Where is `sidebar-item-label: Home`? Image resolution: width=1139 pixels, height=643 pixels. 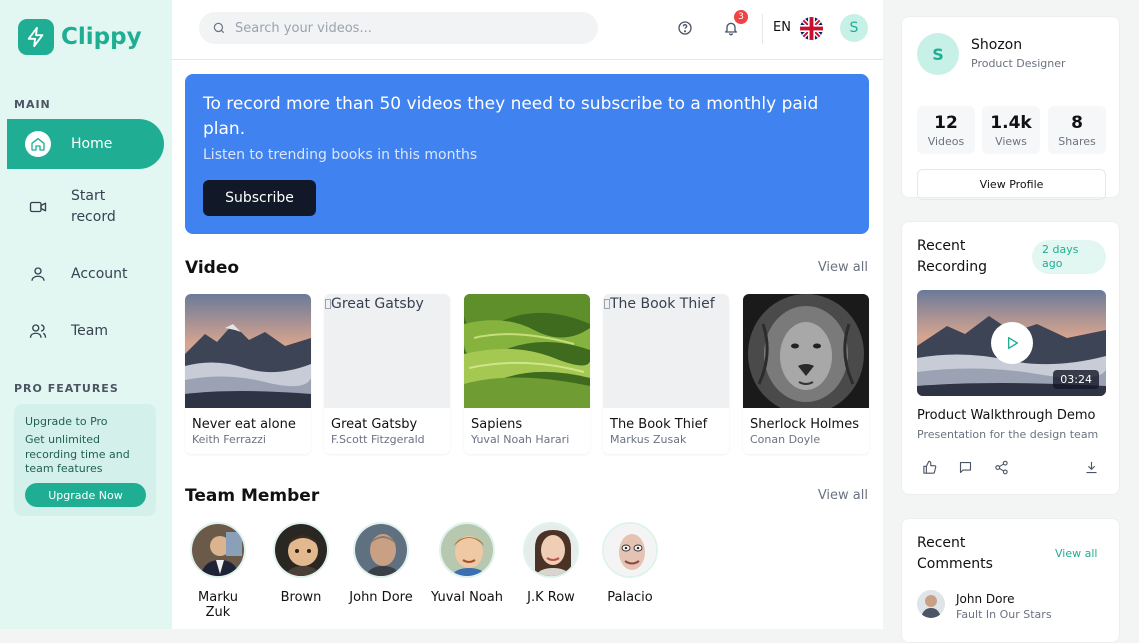
sidebar-item-label: Home is located at coordinates (92, 143).